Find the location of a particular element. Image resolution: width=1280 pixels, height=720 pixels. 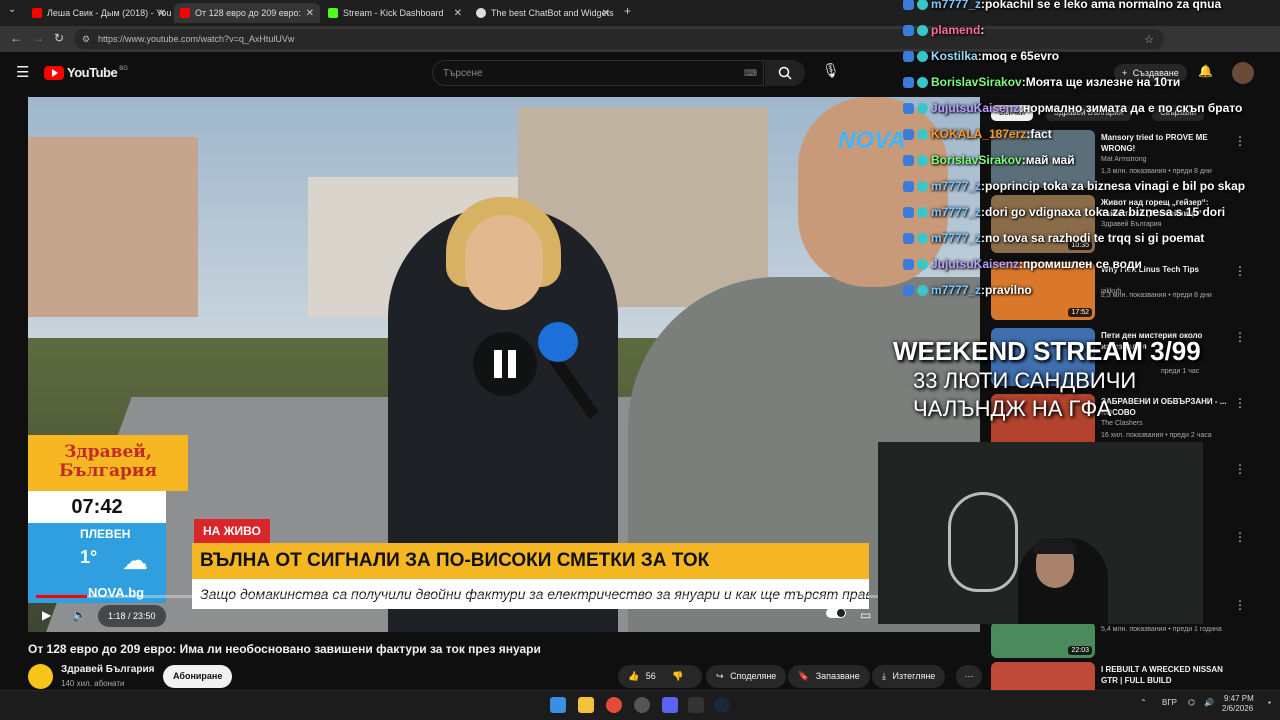

channel-name: Здравей България is located at coordinates (107, 669).